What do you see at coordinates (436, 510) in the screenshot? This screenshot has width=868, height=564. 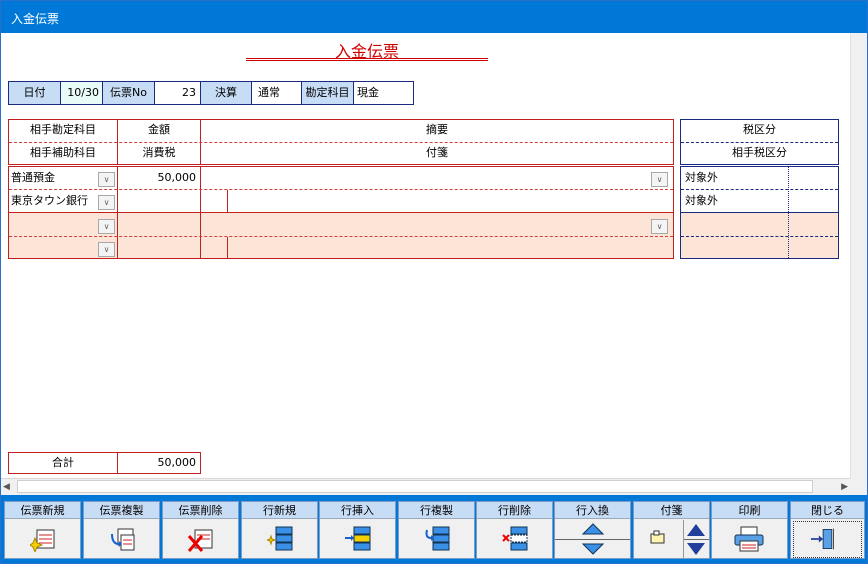 I see `copy-row-label: 行複製` at bounding box center [436, 510].